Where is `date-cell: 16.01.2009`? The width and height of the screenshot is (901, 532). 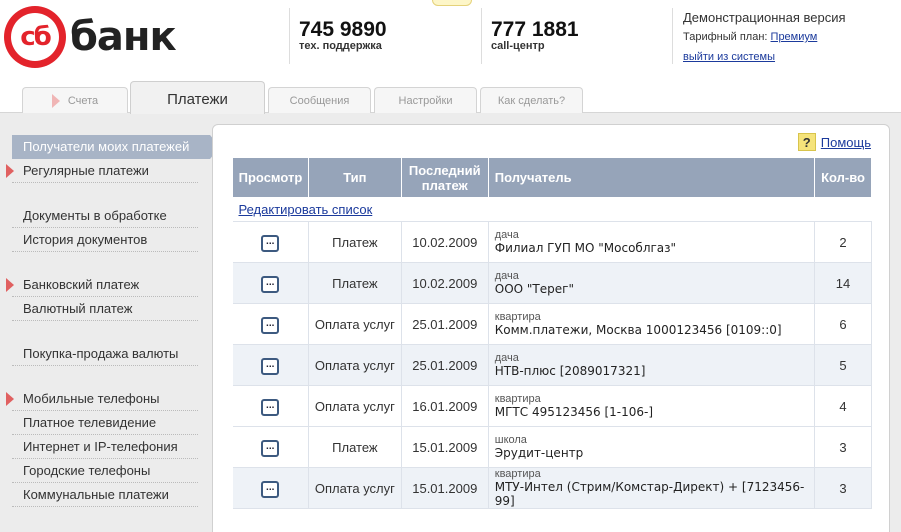
date-cell: 16.01.2009 is located at coordinates (445, 406).